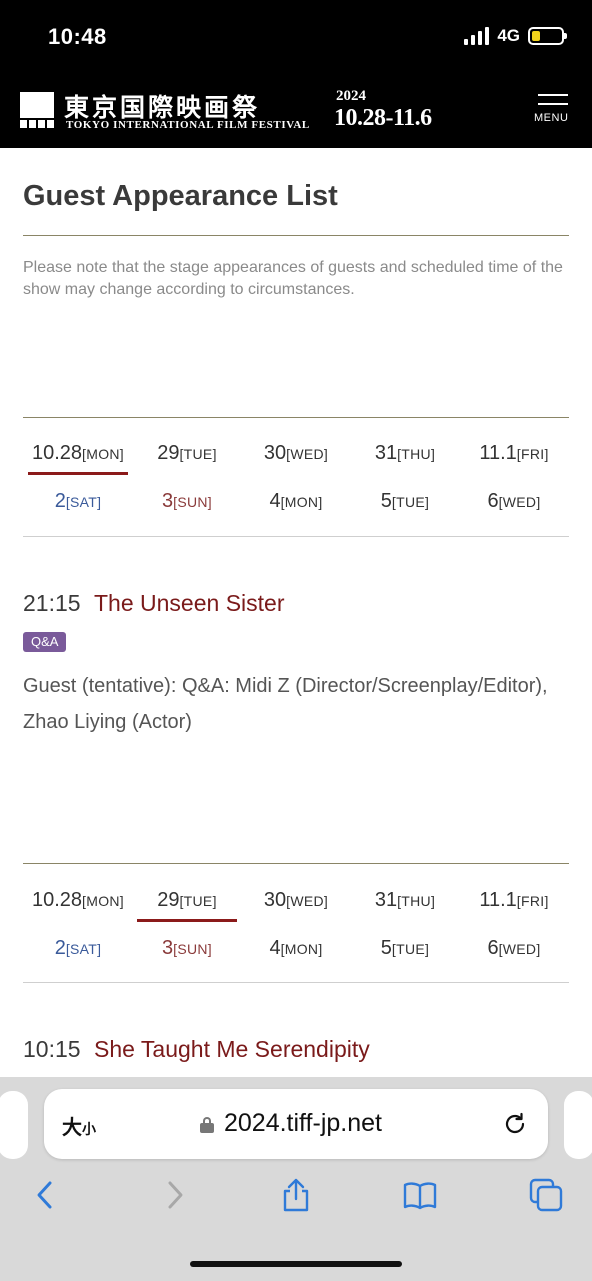  I want to click on signal-icon, so click(477, 36).